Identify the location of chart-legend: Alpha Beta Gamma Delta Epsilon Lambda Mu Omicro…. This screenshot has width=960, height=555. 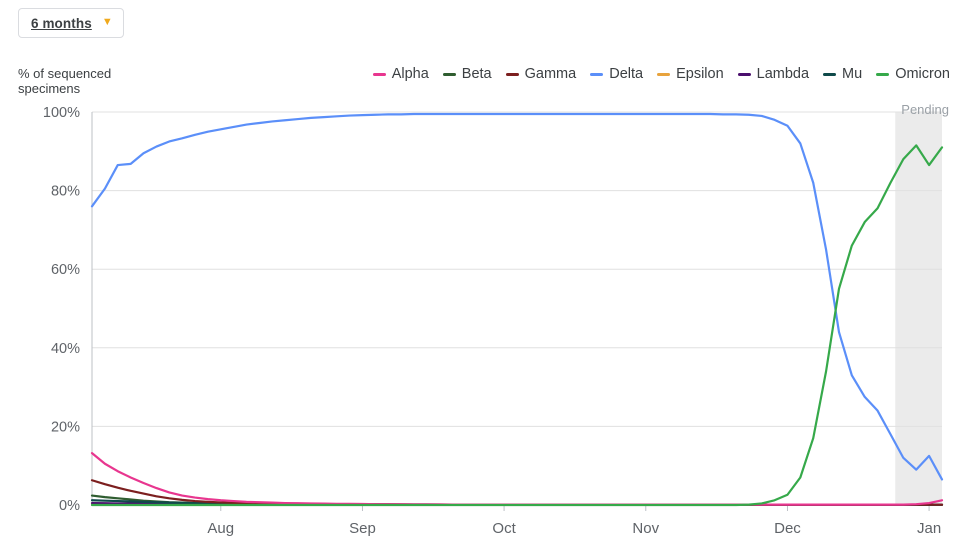
(610, 74).